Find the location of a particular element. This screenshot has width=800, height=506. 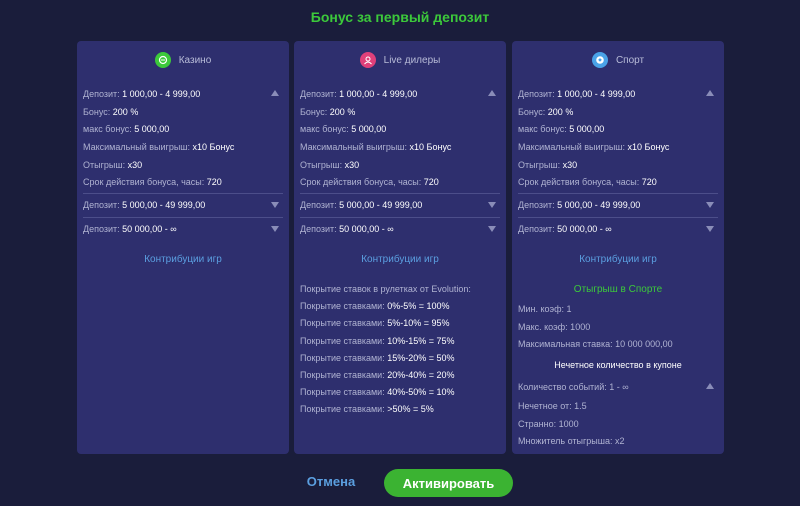

coverage-row: Покрытие ставками: >50% = 5% is located at coordinates (367, 409).